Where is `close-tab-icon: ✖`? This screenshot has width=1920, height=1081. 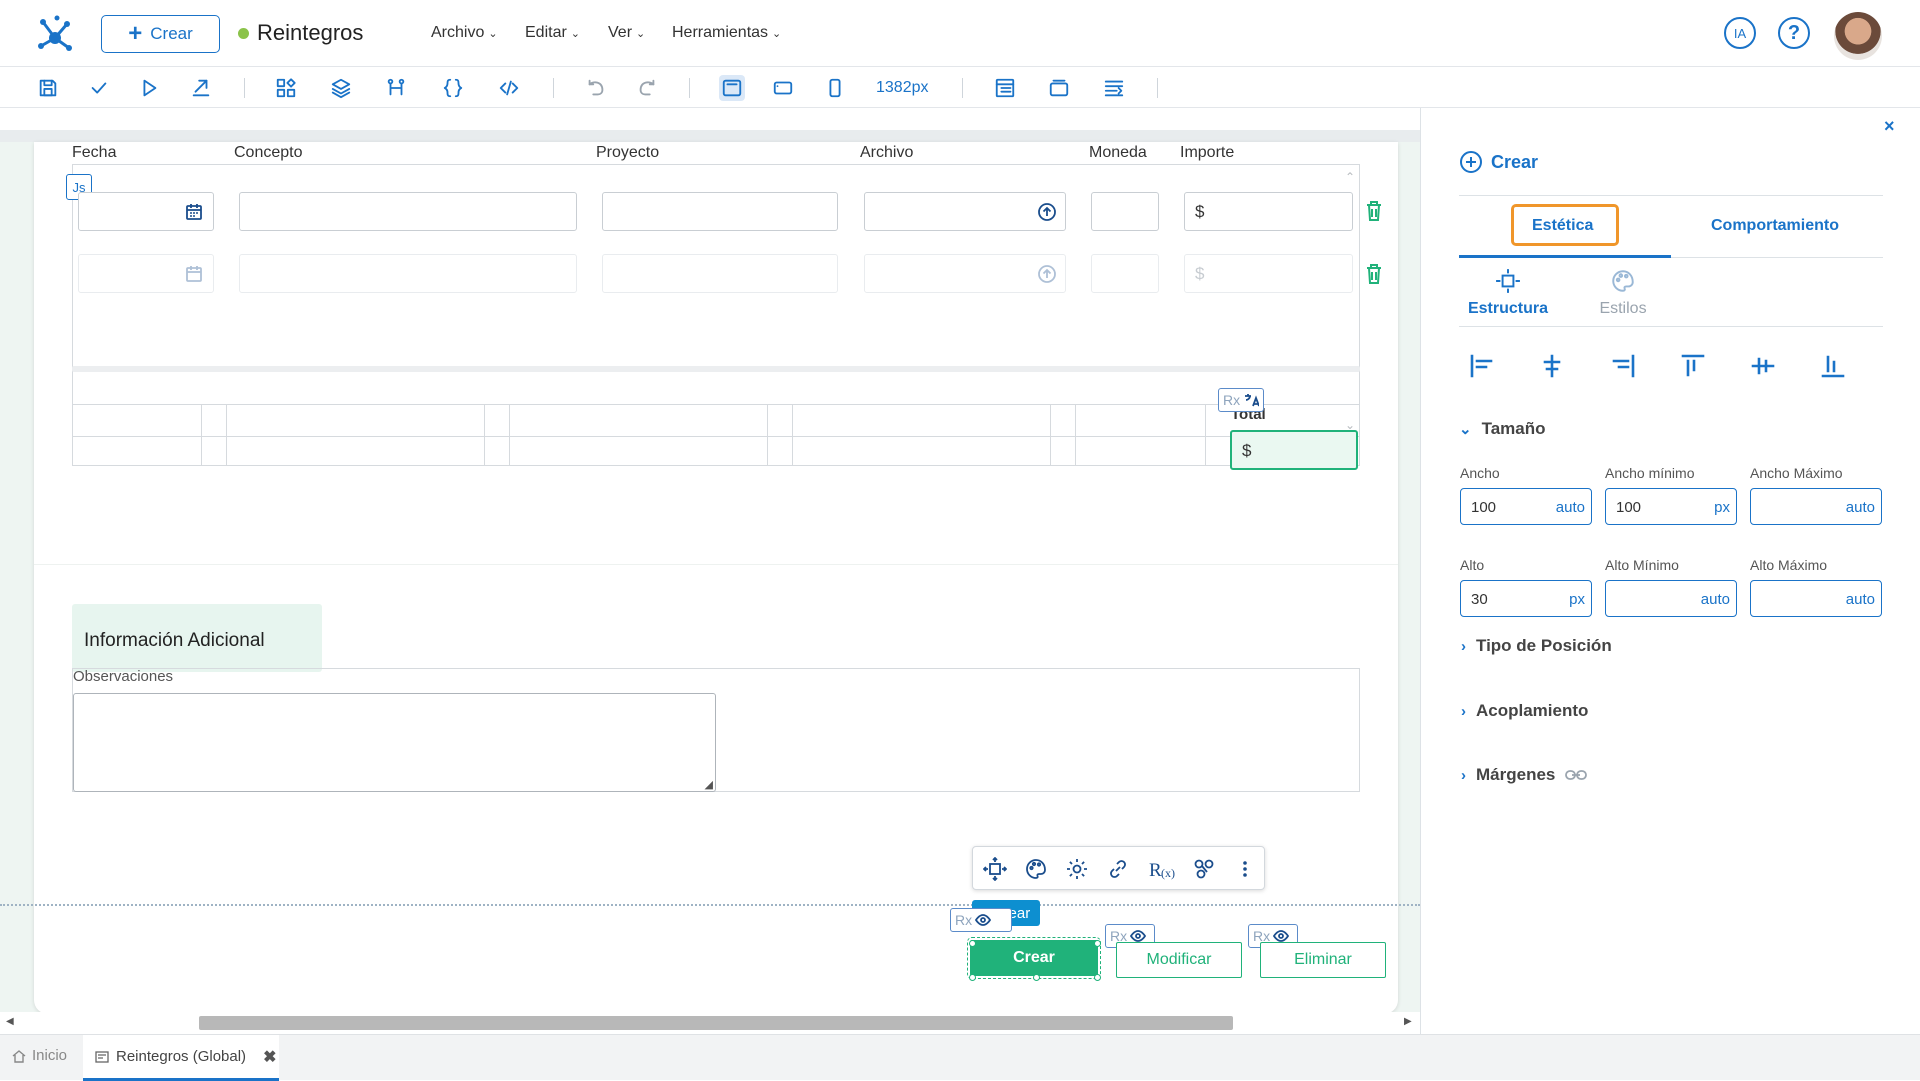
close-tab-icon: ✖ is located at coordinates (269, 1057).